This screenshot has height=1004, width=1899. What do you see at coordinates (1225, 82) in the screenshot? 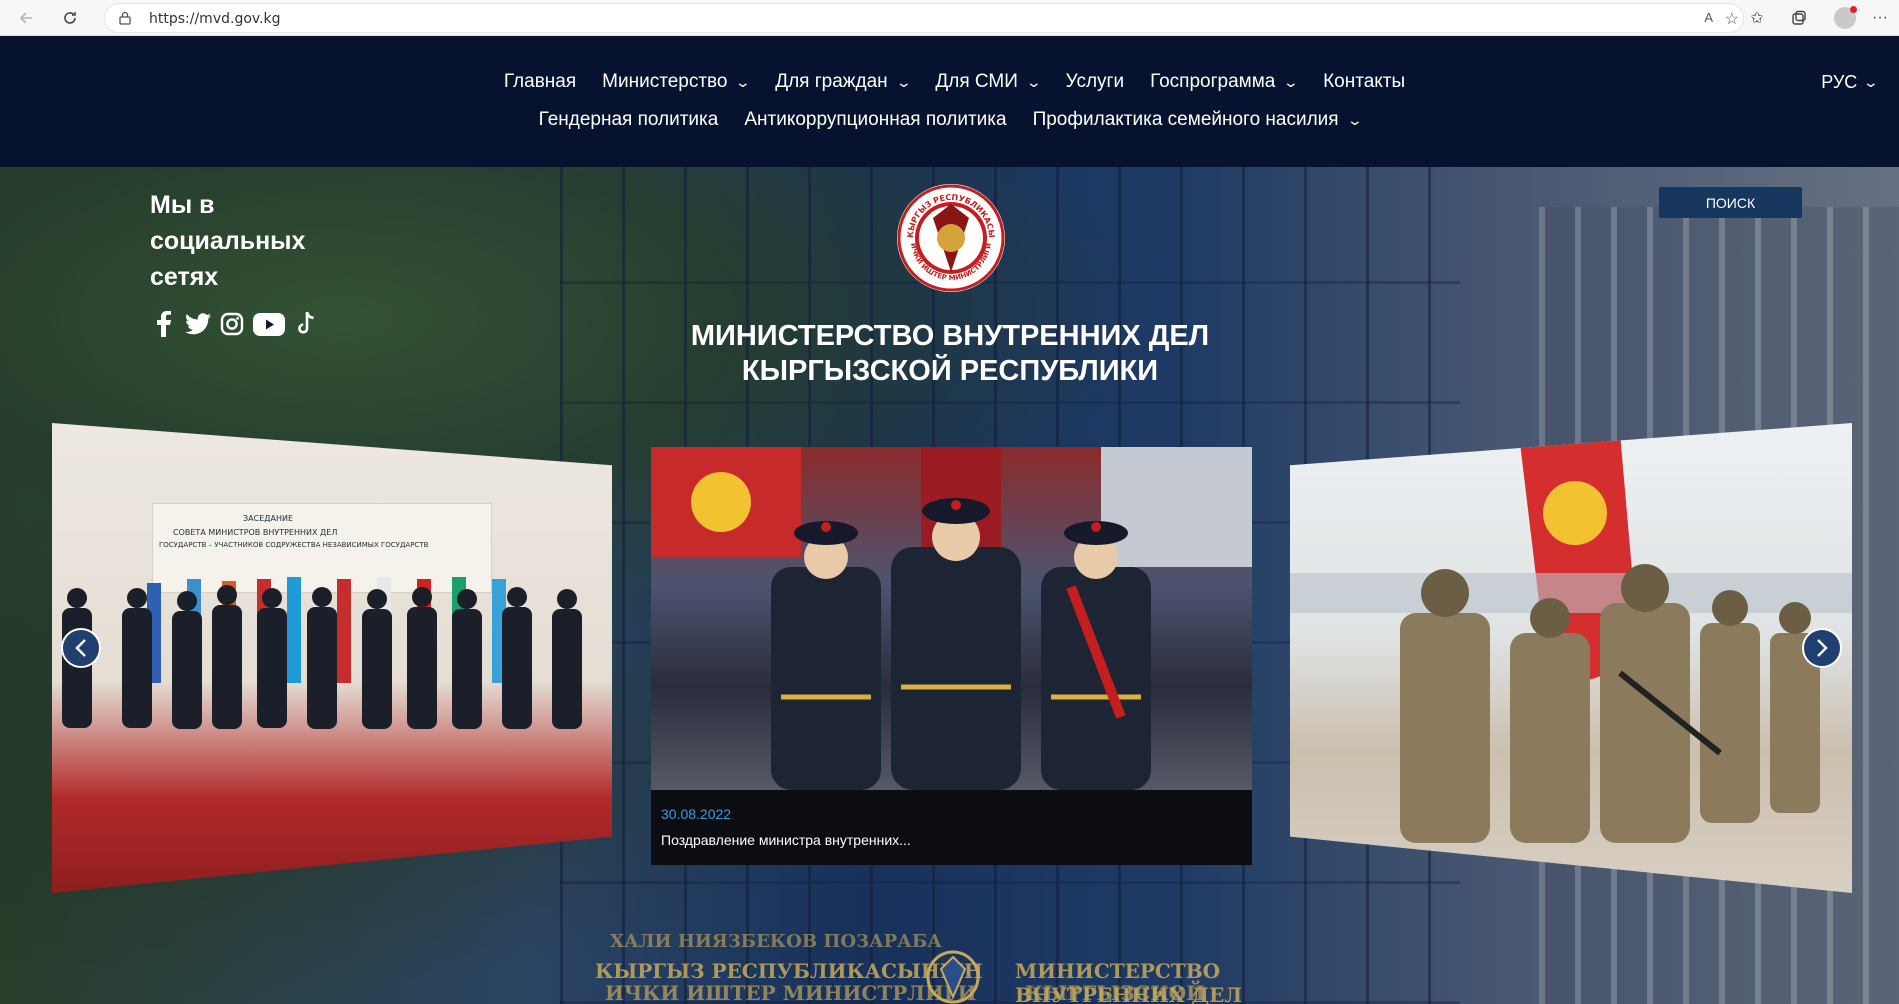
I see `nav-item-state-program: Госпрограмма ⌄` at bounding box center [1225, 82].